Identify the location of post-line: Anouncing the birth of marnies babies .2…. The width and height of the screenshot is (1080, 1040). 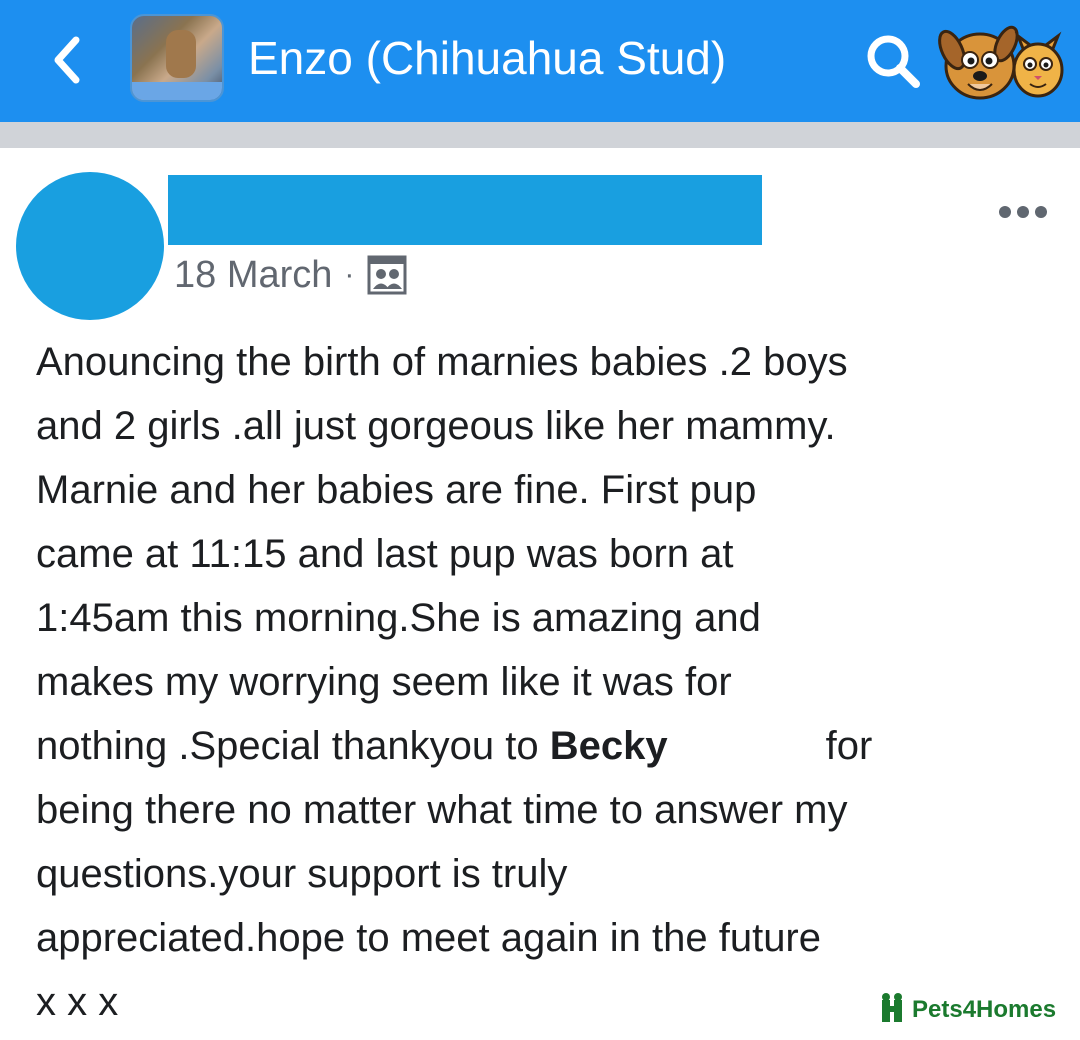
(442, 362).